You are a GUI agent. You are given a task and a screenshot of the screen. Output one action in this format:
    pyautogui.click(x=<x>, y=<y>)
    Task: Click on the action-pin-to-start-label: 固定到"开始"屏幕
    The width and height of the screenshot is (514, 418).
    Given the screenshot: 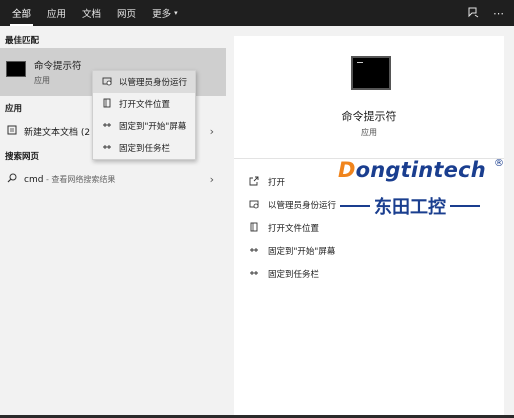 What is the action you would take?
    pyautogui.click(x=302, y=251)
    